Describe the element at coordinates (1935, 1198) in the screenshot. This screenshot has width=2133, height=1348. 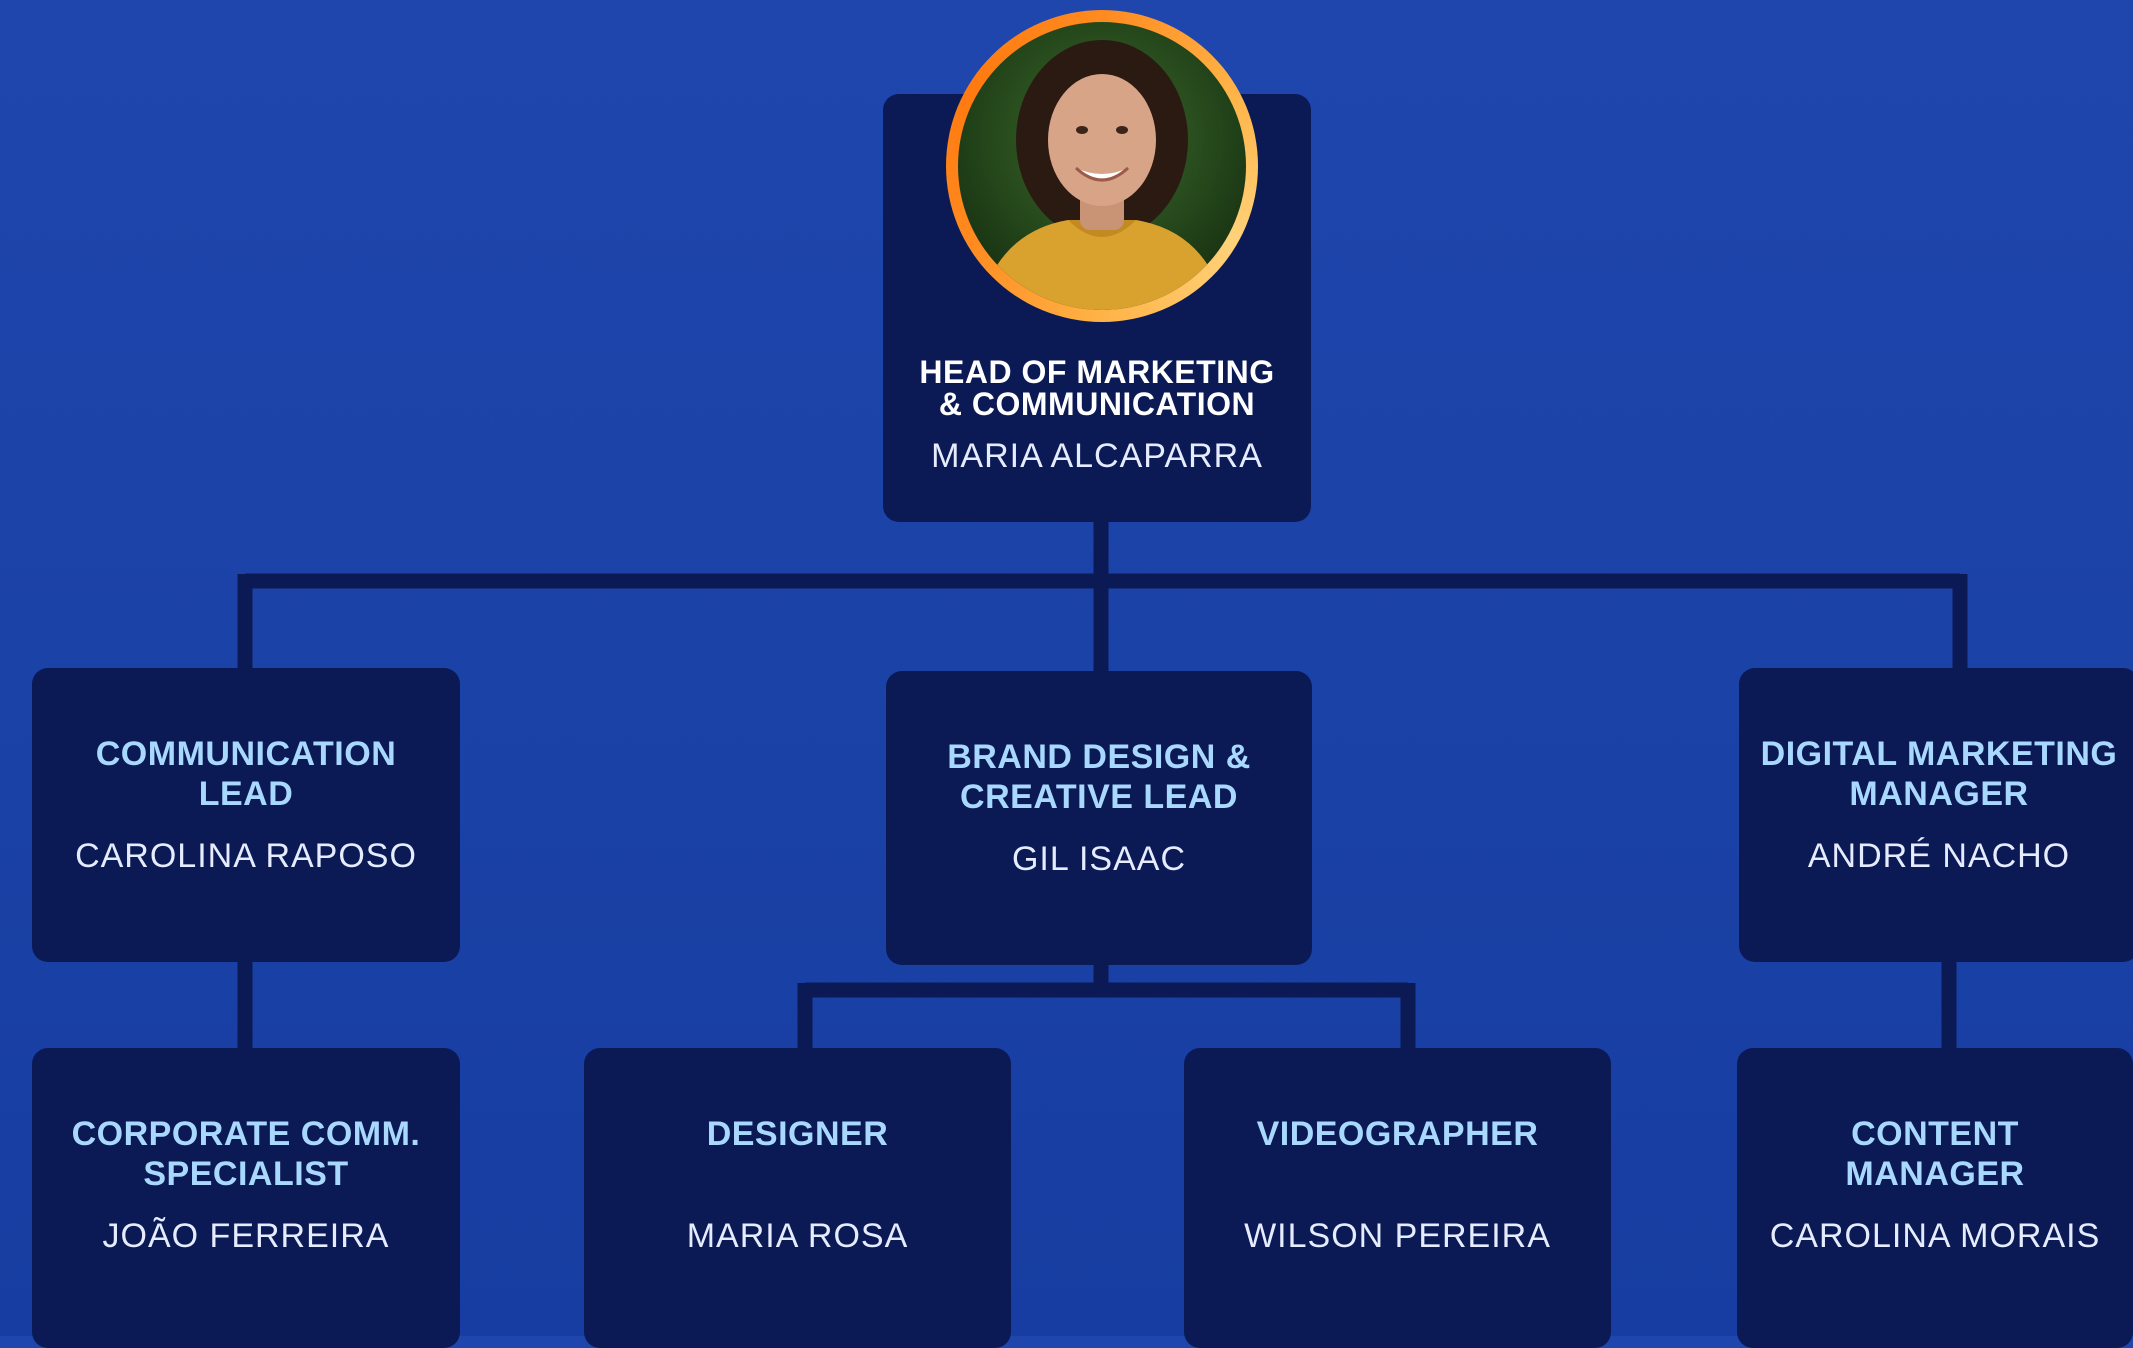
I see `card-content-manager: CONTENT MANAGER CAROLINA MORAIS` at that location.